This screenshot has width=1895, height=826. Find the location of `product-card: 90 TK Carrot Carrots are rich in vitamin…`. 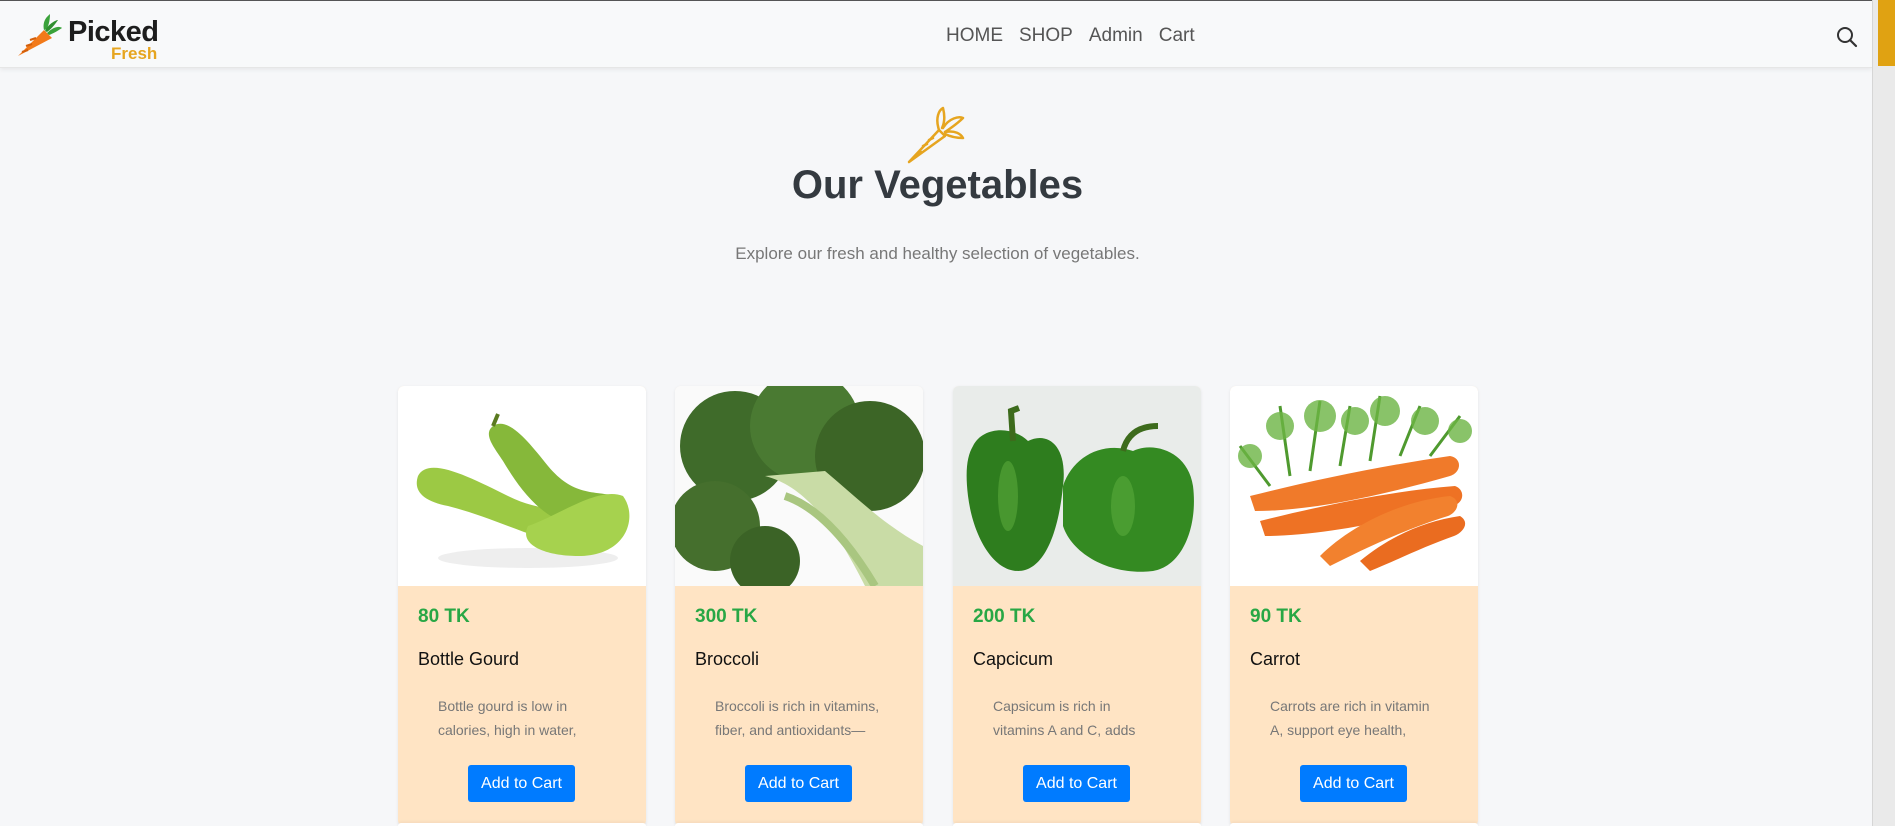

product-card: 90 TK Carrot Carrots are rich in vitamin… is located at coordinates (1354, 606).